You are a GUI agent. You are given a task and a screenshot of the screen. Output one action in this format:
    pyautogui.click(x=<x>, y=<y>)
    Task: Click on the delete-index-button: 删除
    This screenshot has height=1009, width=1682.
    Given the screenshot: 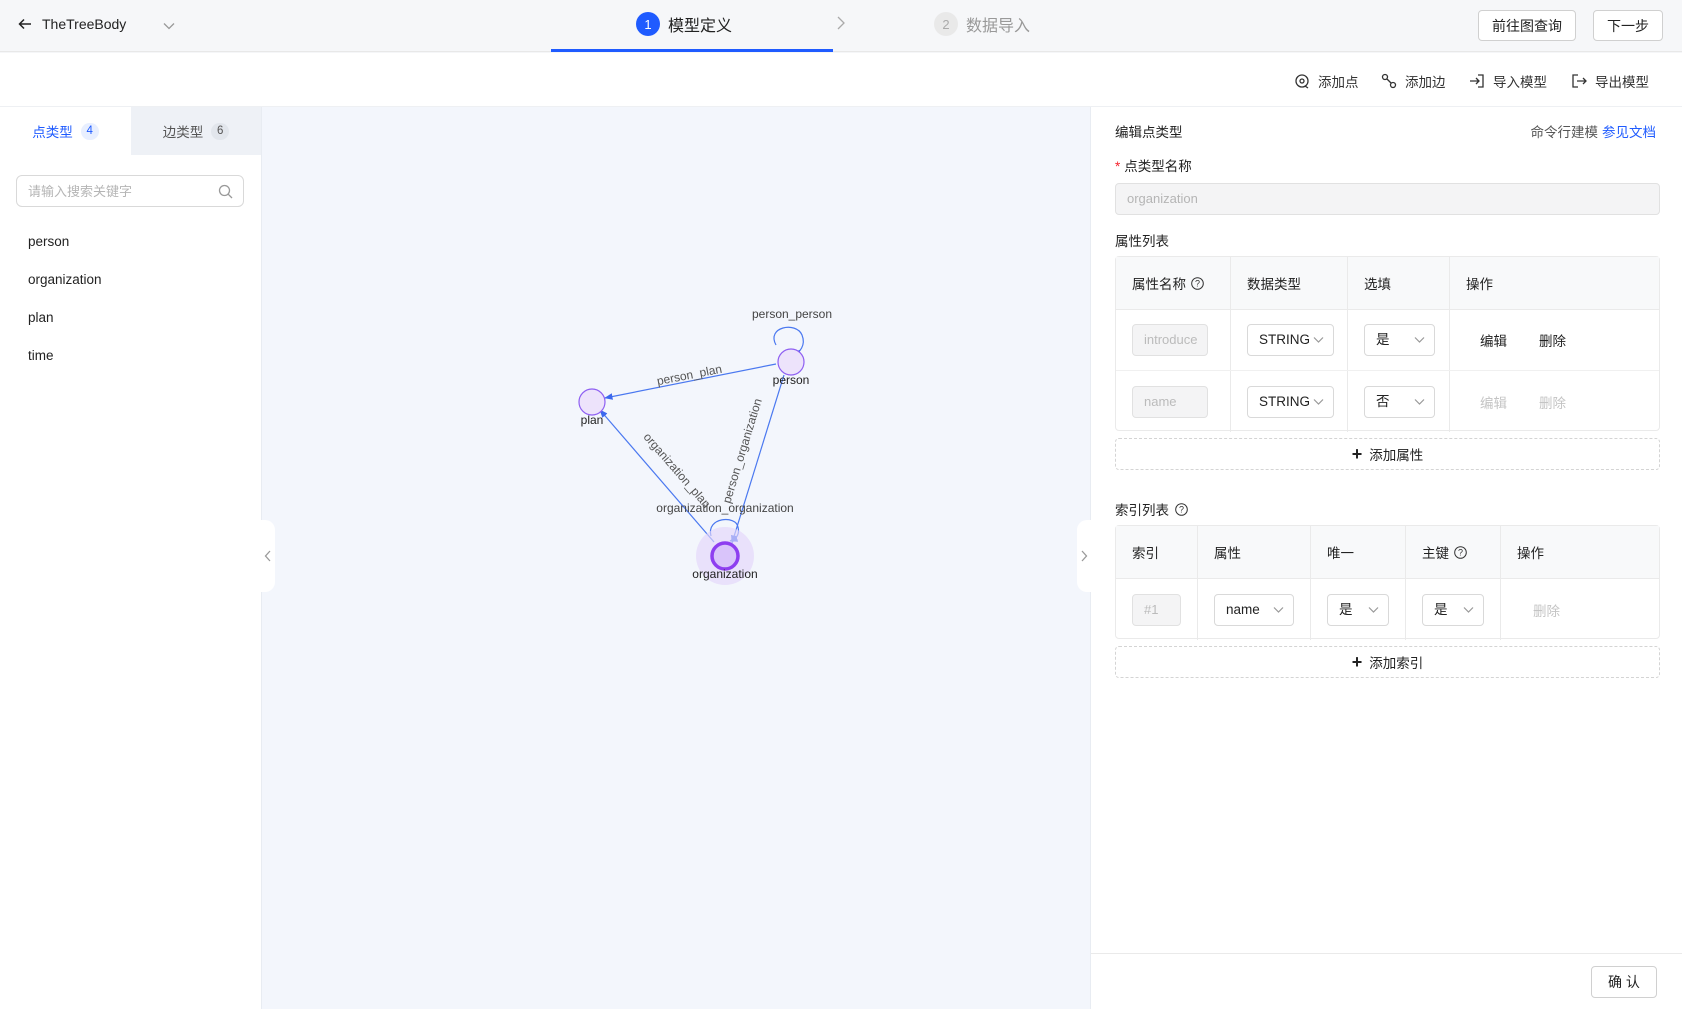 What is the action you would take?
    pyautogui.click(x=1546, y=611)
    